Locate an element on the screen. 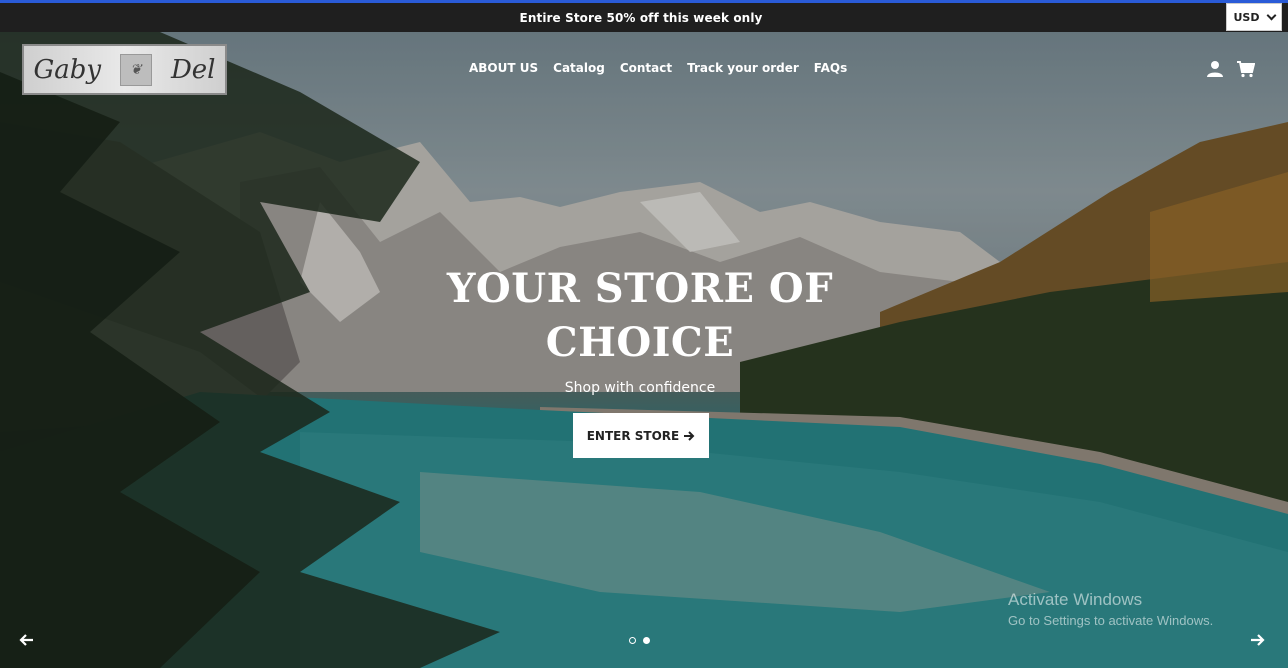  nav-track-order: Track your order is located at coordinates (743, 68).